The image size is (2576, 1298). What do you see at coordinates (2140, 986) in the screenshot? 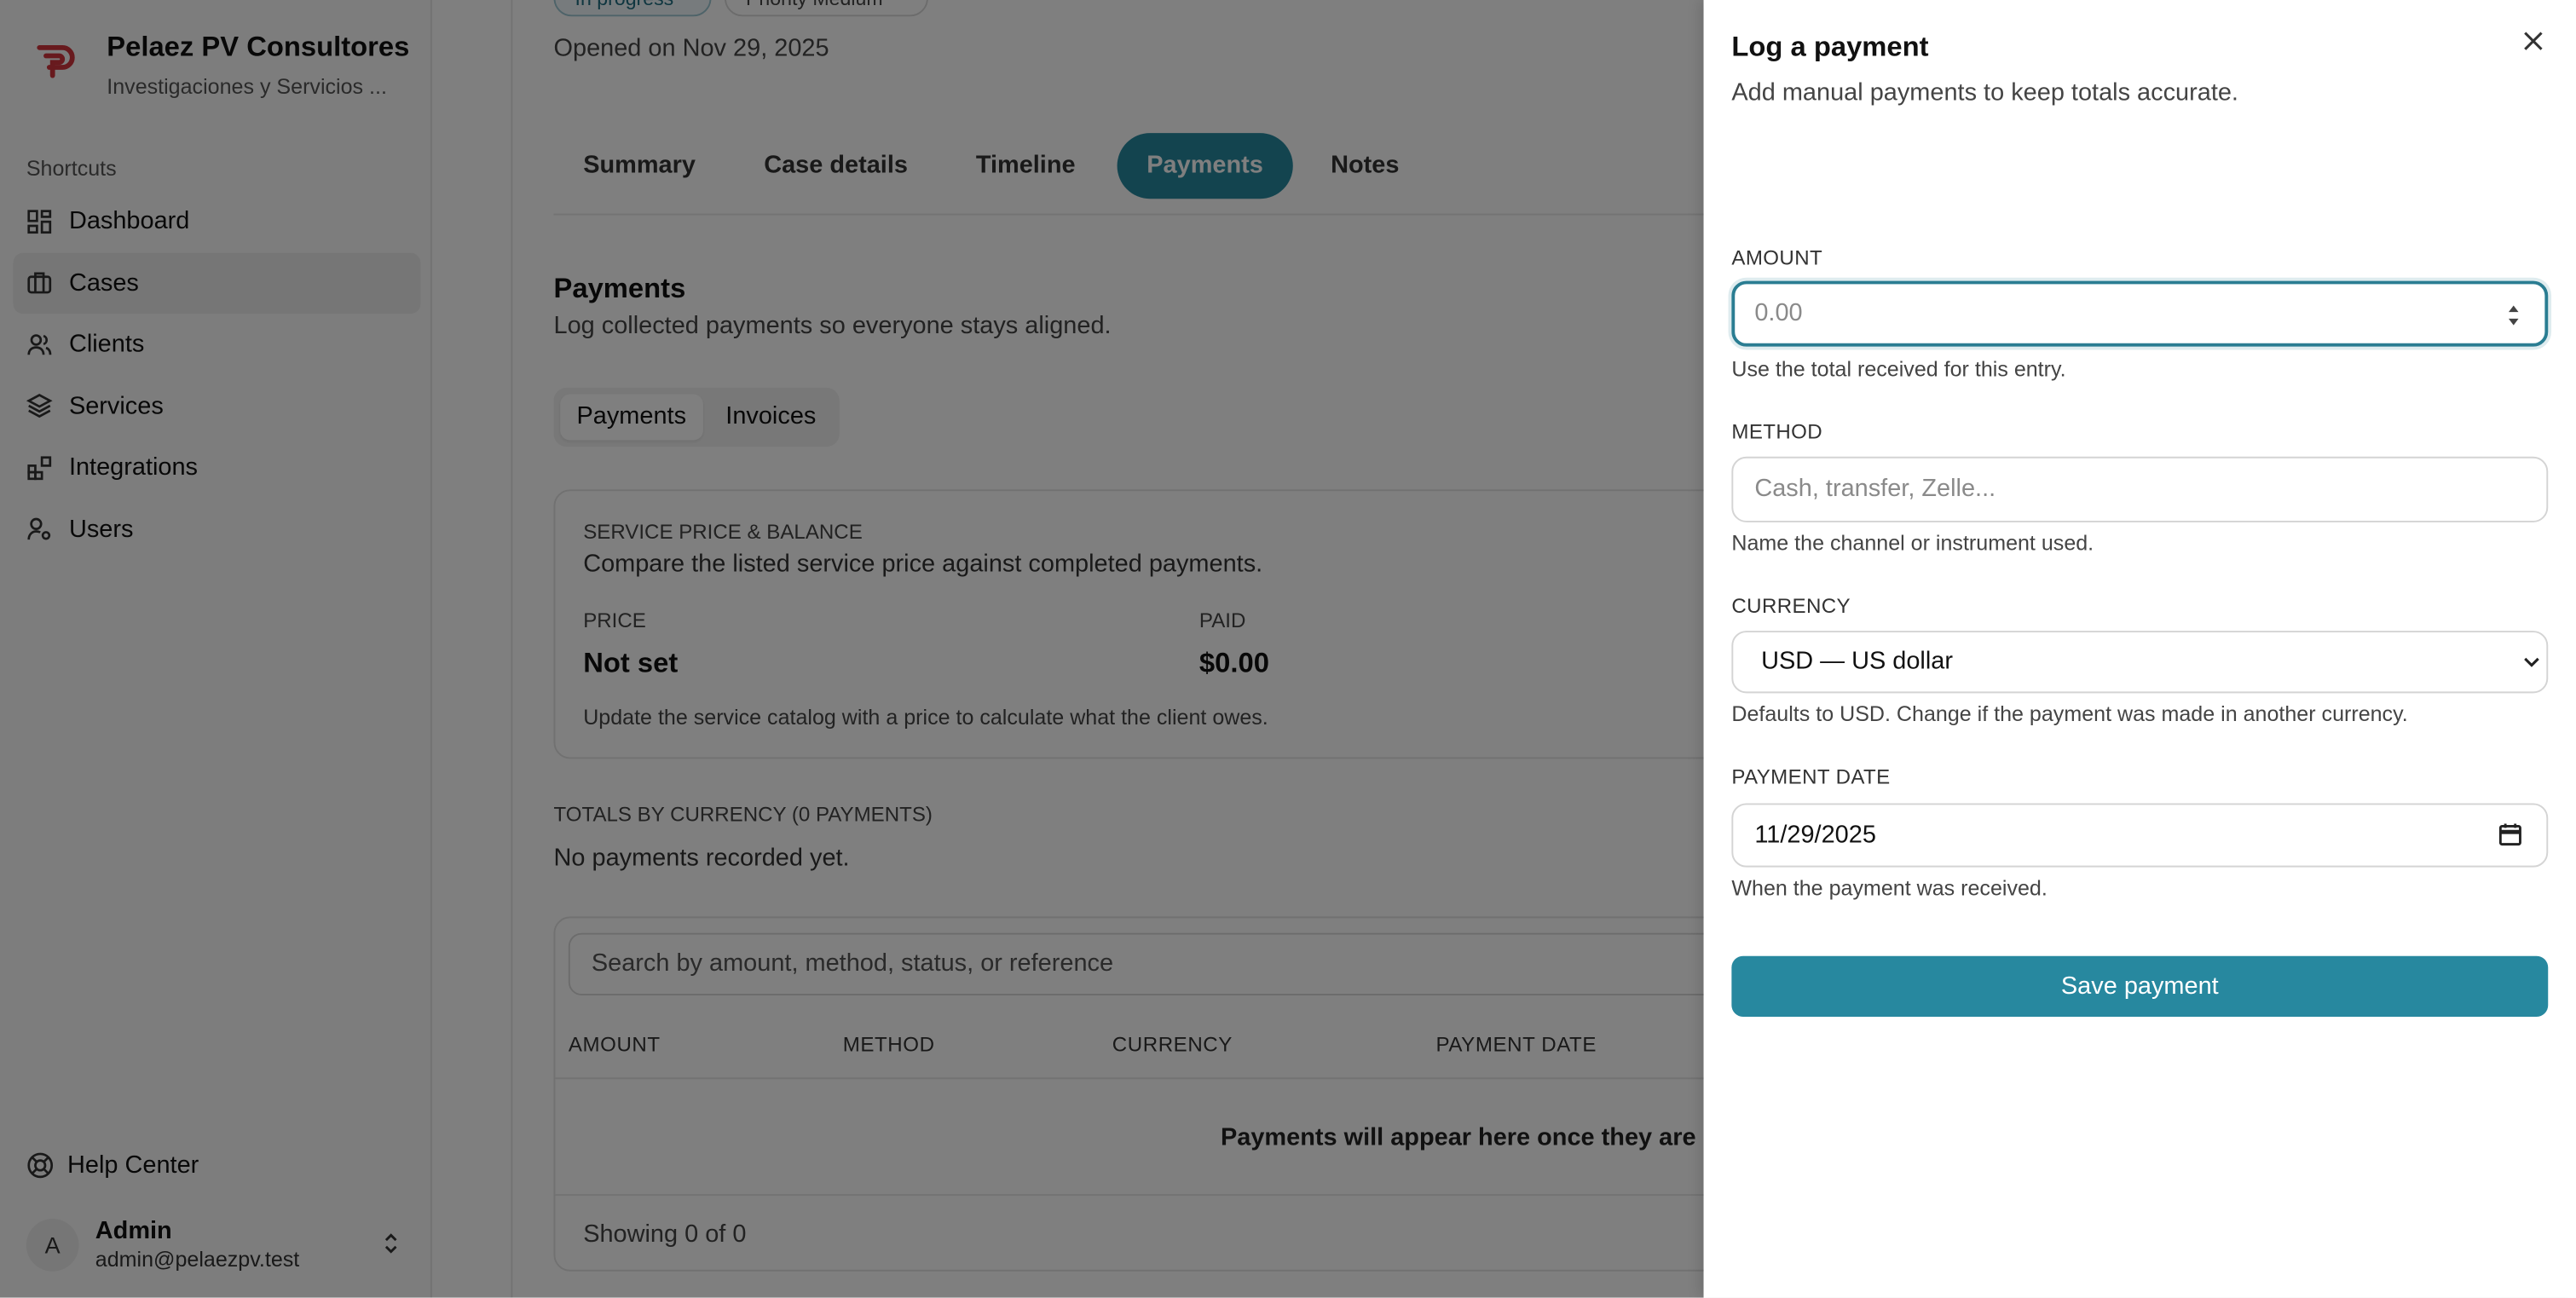
I see `save-payment-button: Save payment` at bounding box center [2140, 986].